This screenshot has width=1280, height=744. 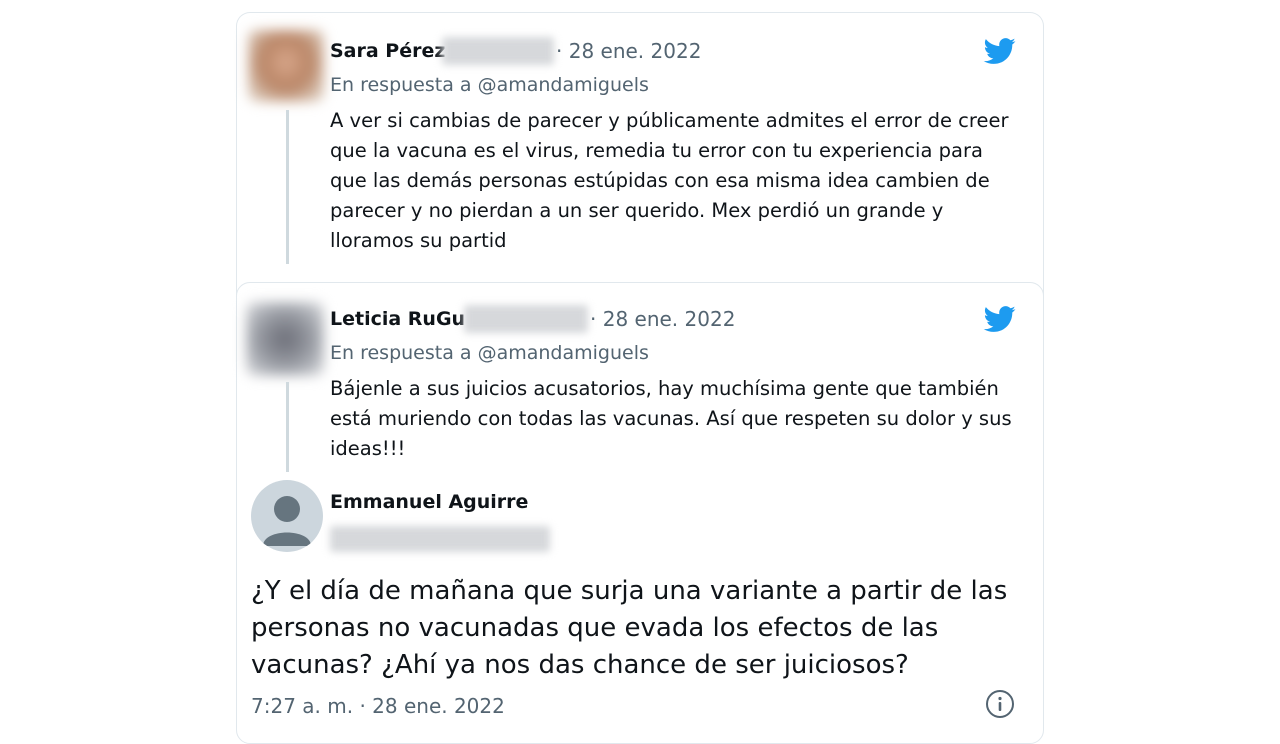 I want to click on default-user-icon, so click(x=287, y=521).